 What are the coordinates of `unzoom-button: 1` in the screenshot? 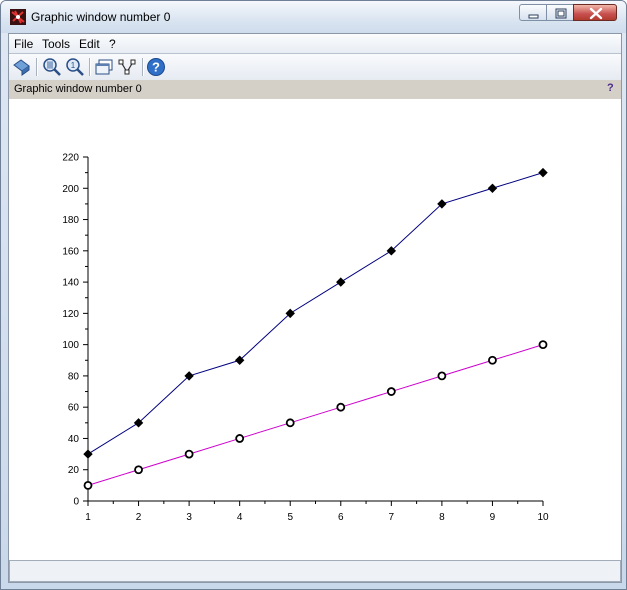 It's located at (75, 67).